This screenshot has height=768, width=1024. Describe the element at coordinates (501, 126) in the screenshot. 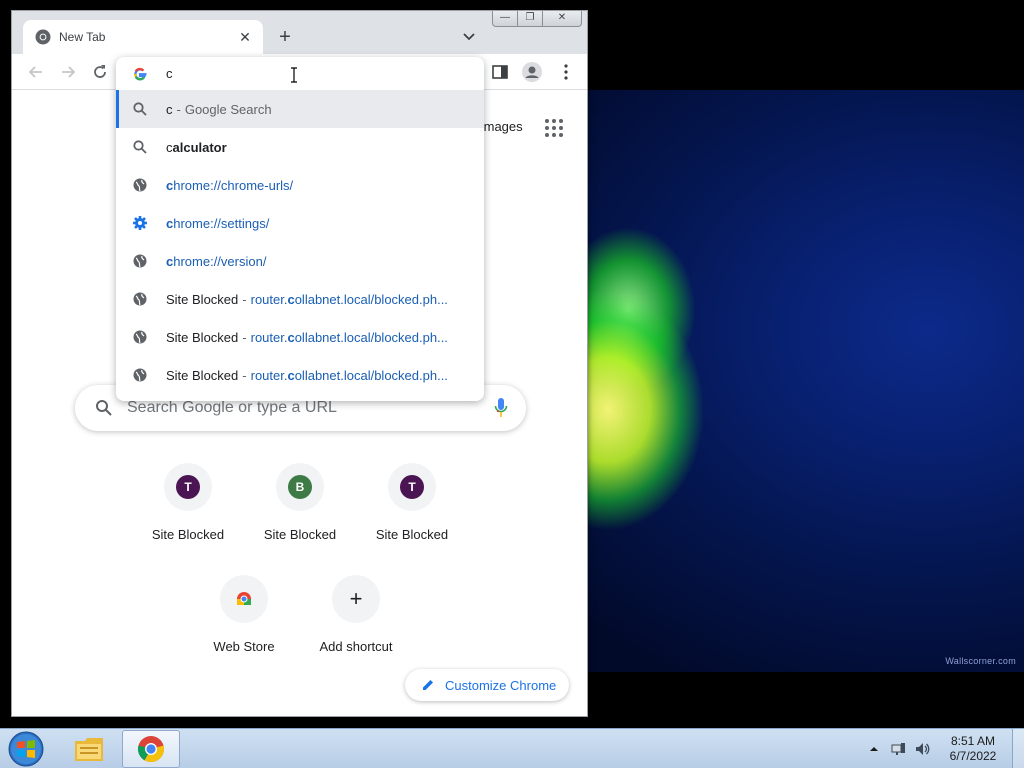

I see `images-link: Images` at that location.